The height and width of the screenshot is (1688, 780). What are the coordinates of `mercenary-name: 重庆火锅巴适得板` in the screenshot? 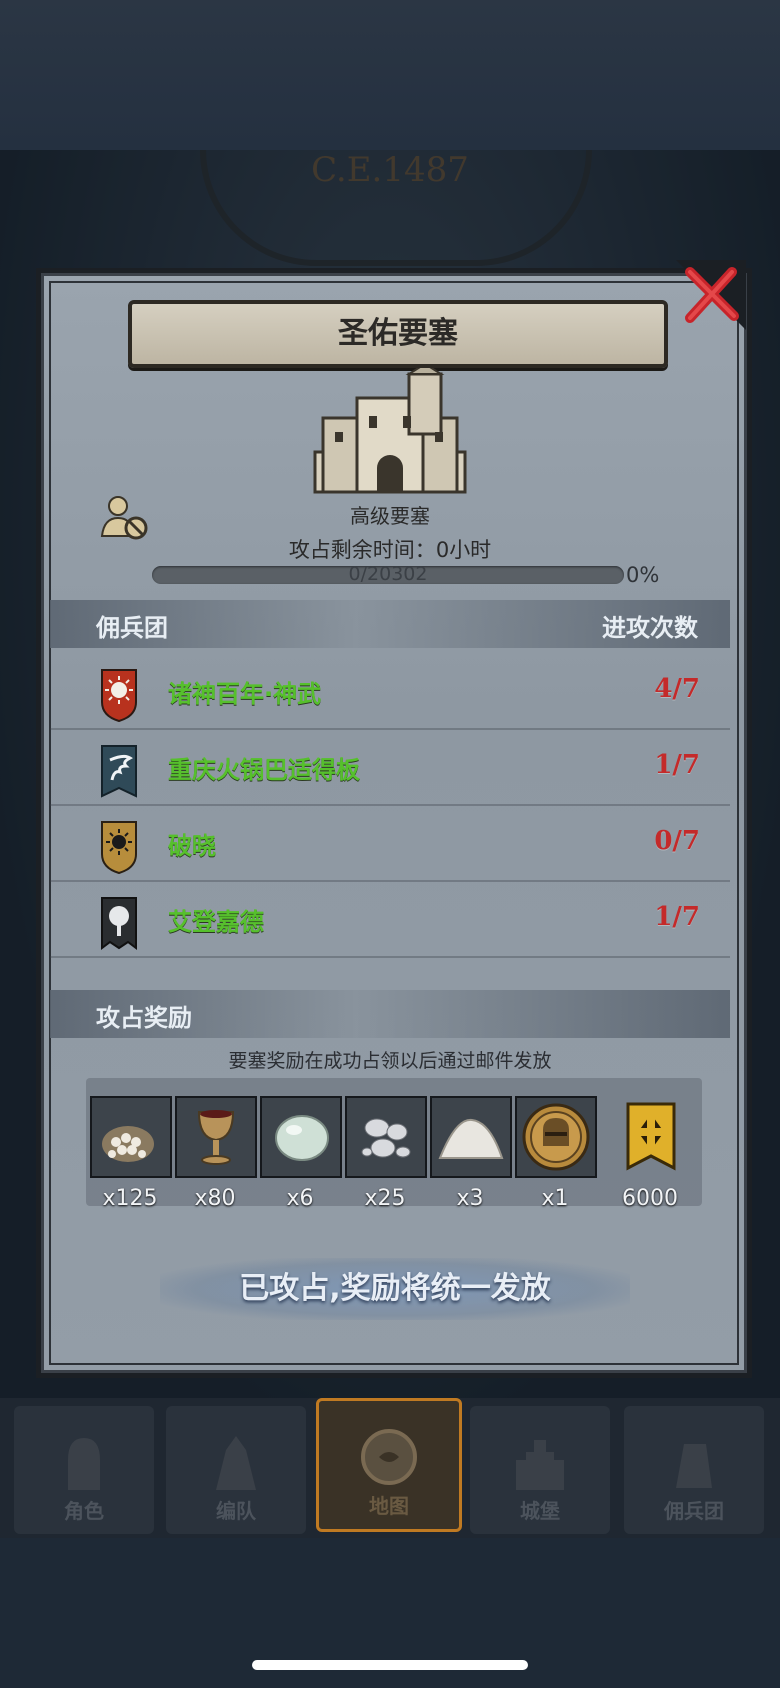 It's located at (264, 770).